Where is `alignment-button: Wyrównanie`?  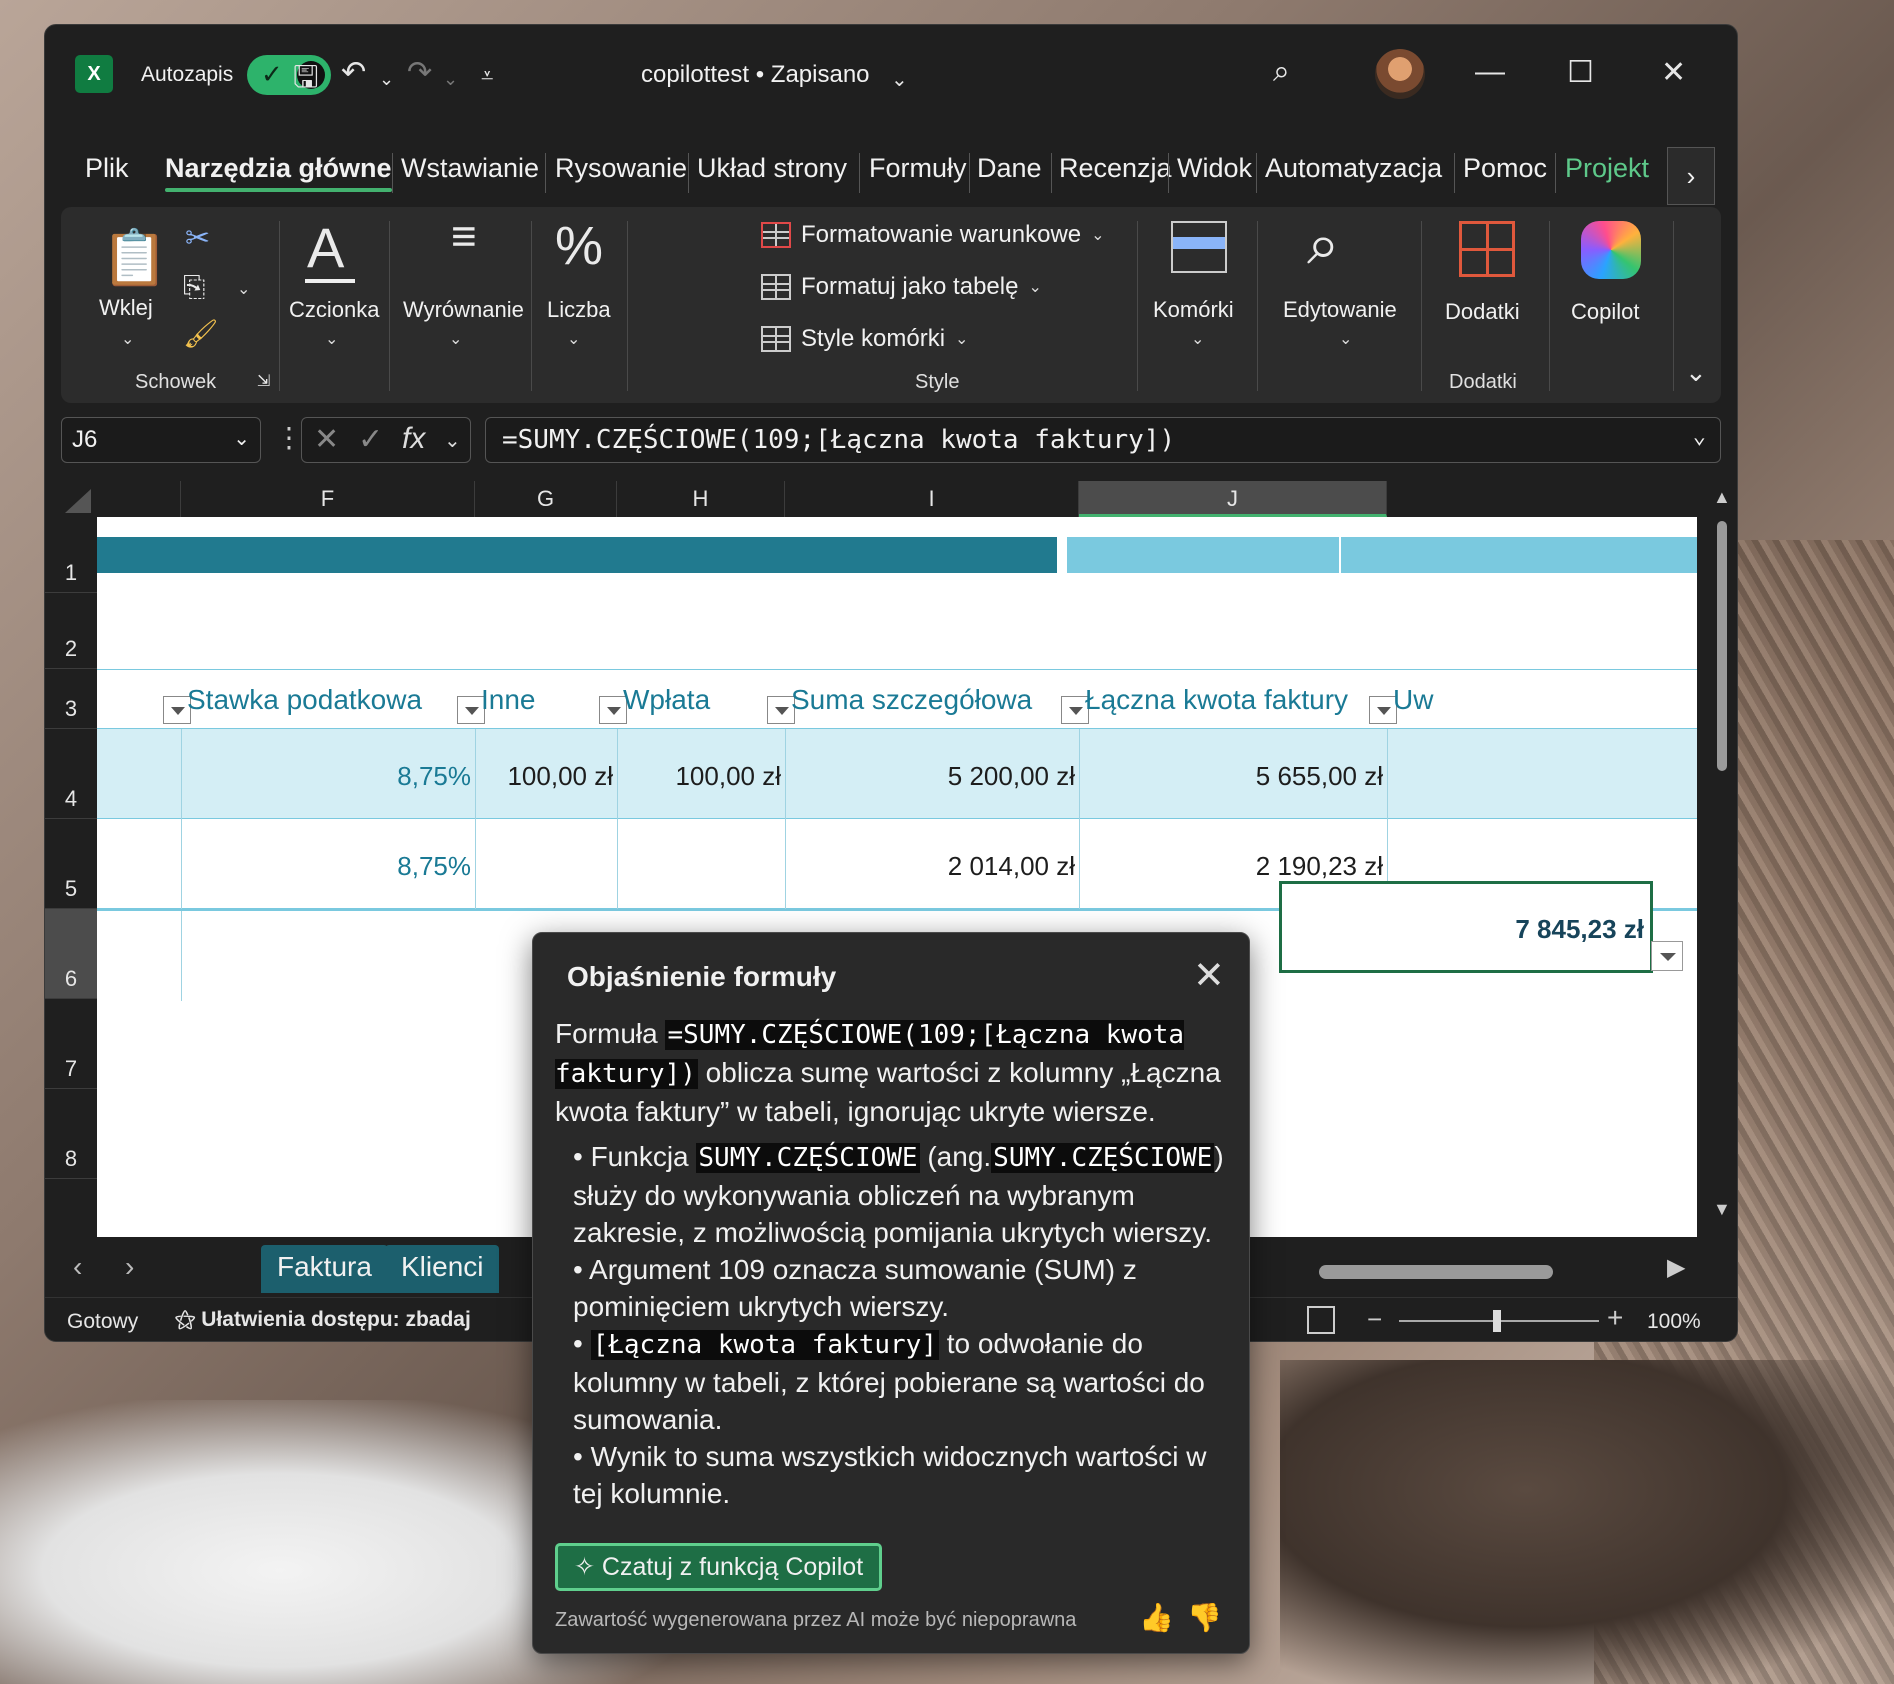 alignment-button: Wyrównanie is located at coordinates (463, 310).